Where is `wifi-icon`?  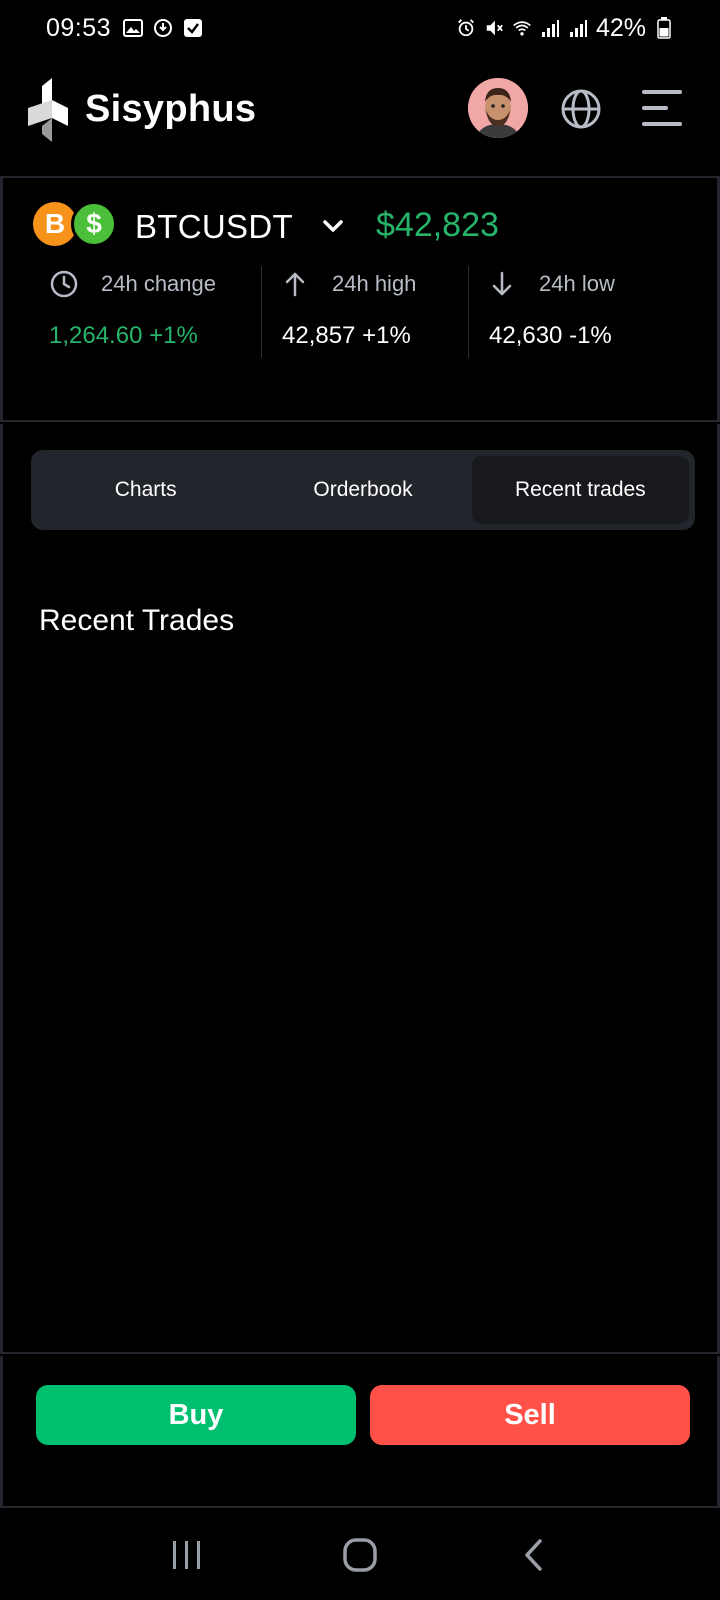
wifi-icon is located at coordinates (522, 28).